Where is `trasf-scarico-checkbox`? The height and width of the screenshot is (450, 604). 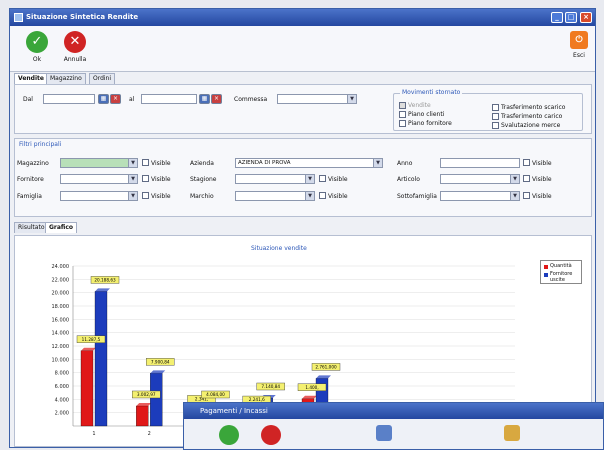
trasf-scarico-checkbox is located at coordinates (495, 107).